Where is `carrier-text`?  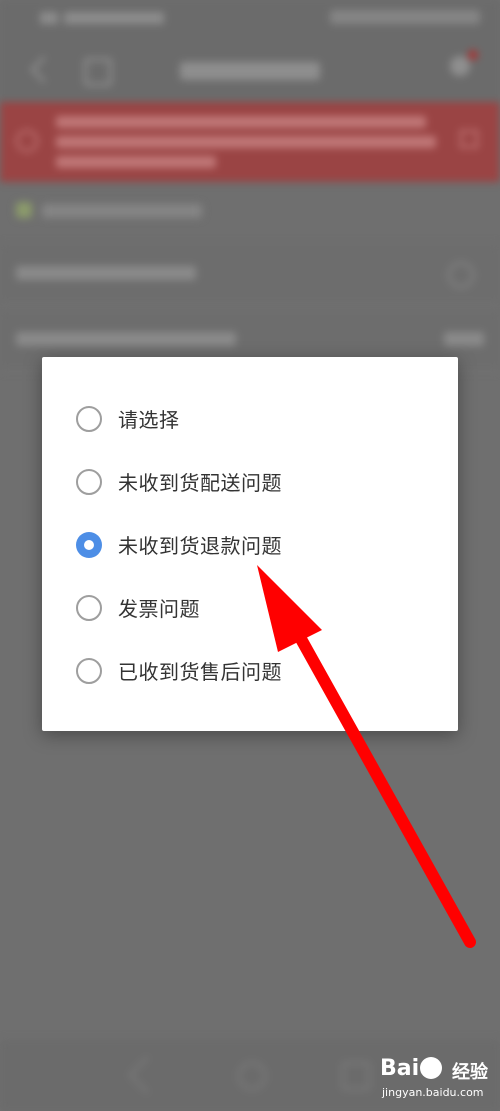
carrier-text is located at coordinates (114, 18).